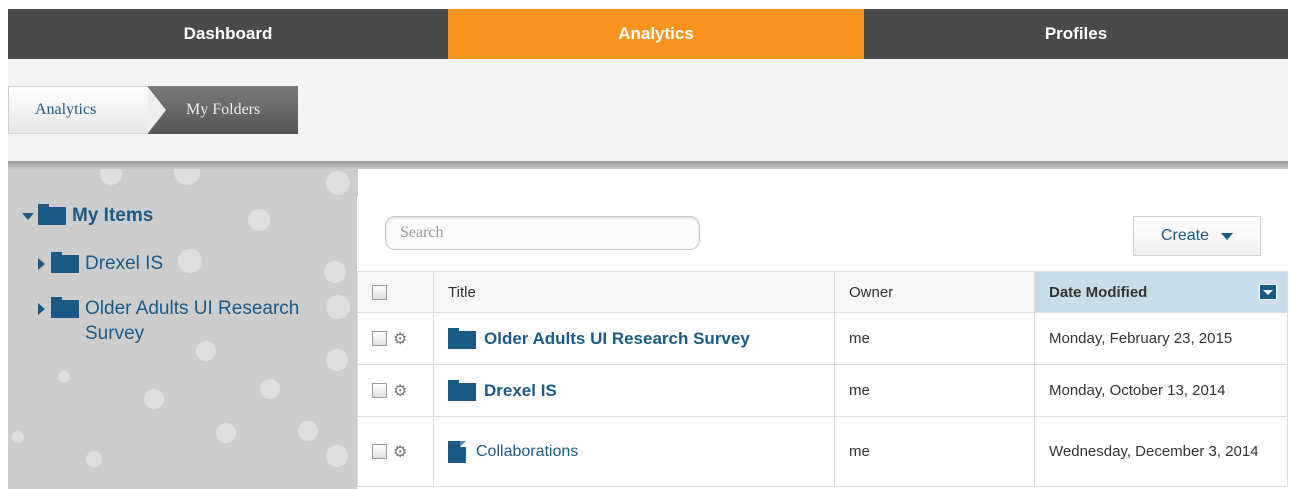 The image size is (1291, 489). Describe the element at coordinates (395, 292) in the screenshot. I see `select-all-cell` at that location.